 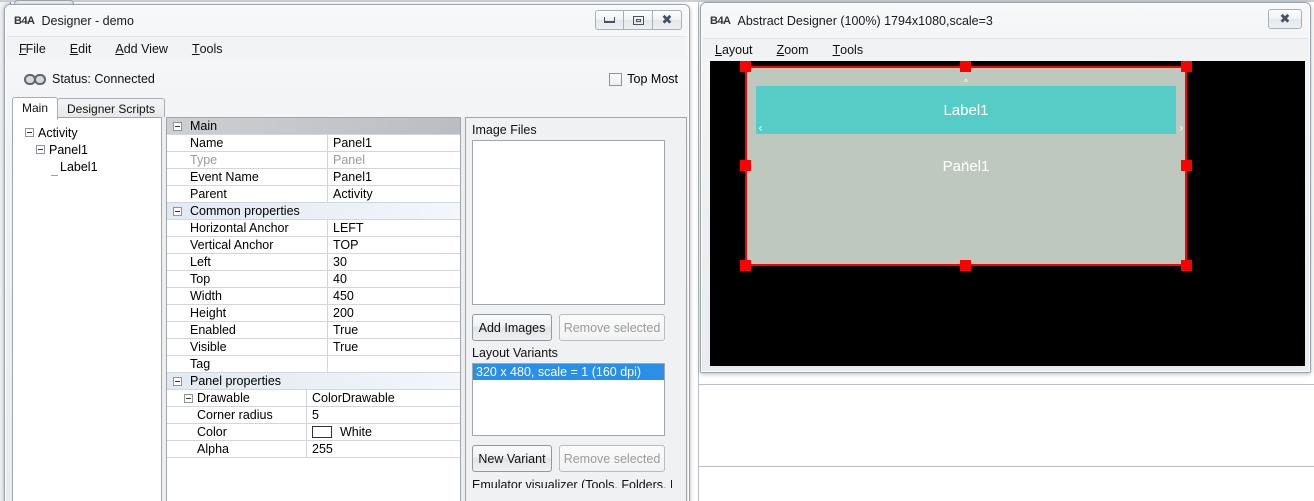 I want to click on property-row-height: Height 200, so click(x=313, y=313).